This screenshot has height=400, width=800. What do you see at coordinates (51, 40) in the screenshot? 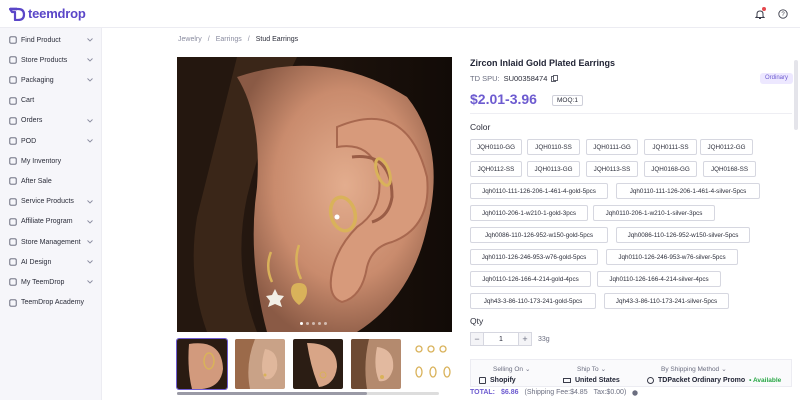
I see `sidebar-item-find-product: Find Product` at bounding box center [51, 40].